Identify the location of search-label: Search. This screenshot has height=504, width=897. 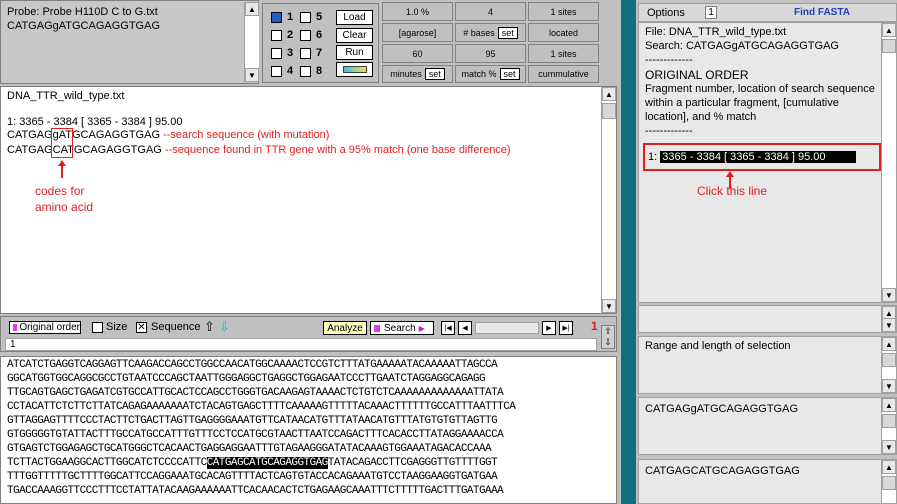
(400, 328).